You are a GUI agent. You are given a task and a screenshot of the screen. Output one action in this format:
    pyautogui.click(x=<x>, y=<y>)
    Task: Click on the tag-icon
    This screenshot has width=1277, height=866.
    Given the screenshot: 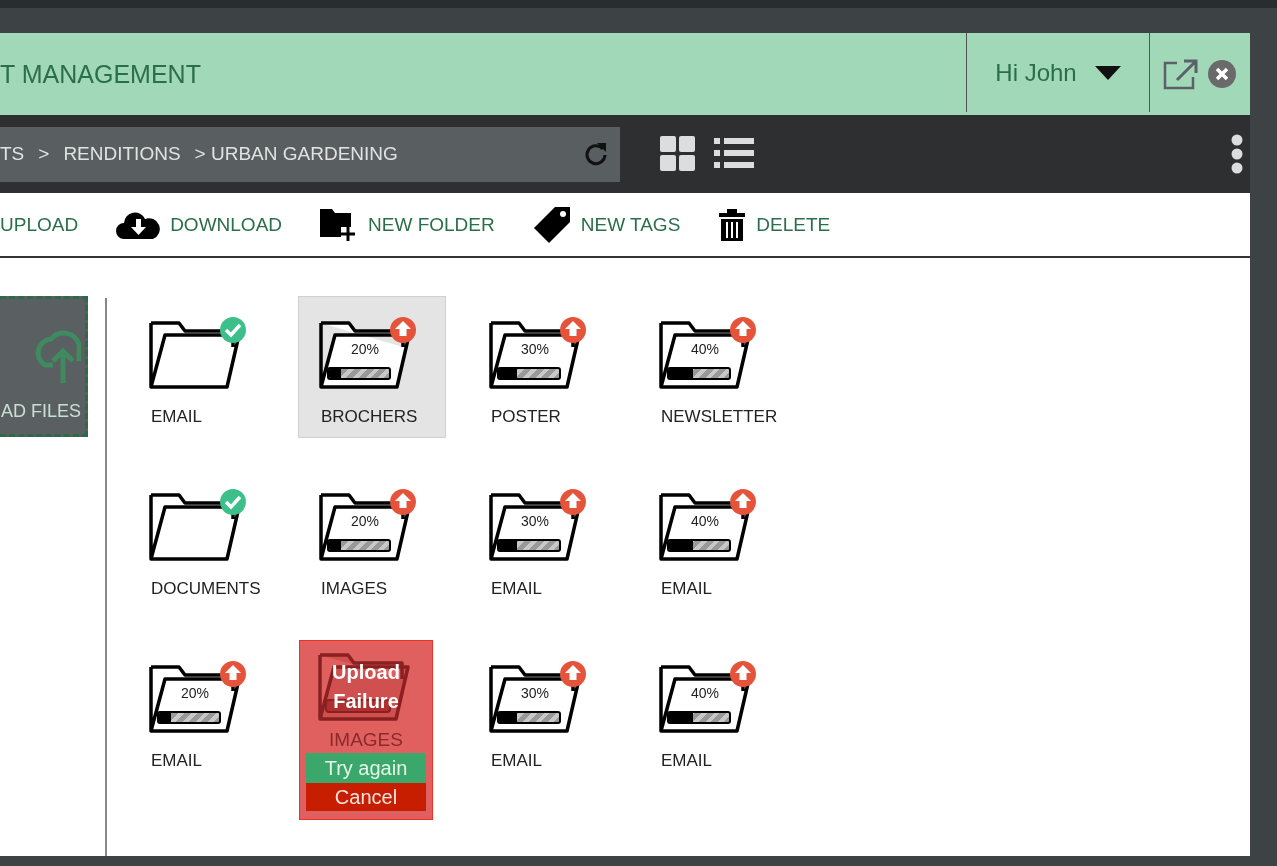 What is the action you would take?
    pyautogui.click(x=551, y=224)
    